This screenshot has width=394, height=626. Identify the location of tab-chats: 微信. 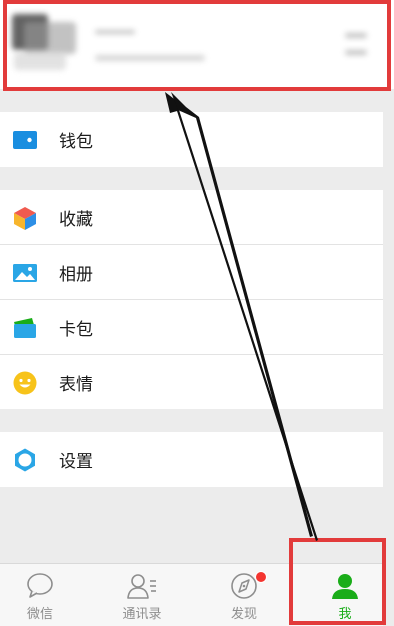
(40, 595).